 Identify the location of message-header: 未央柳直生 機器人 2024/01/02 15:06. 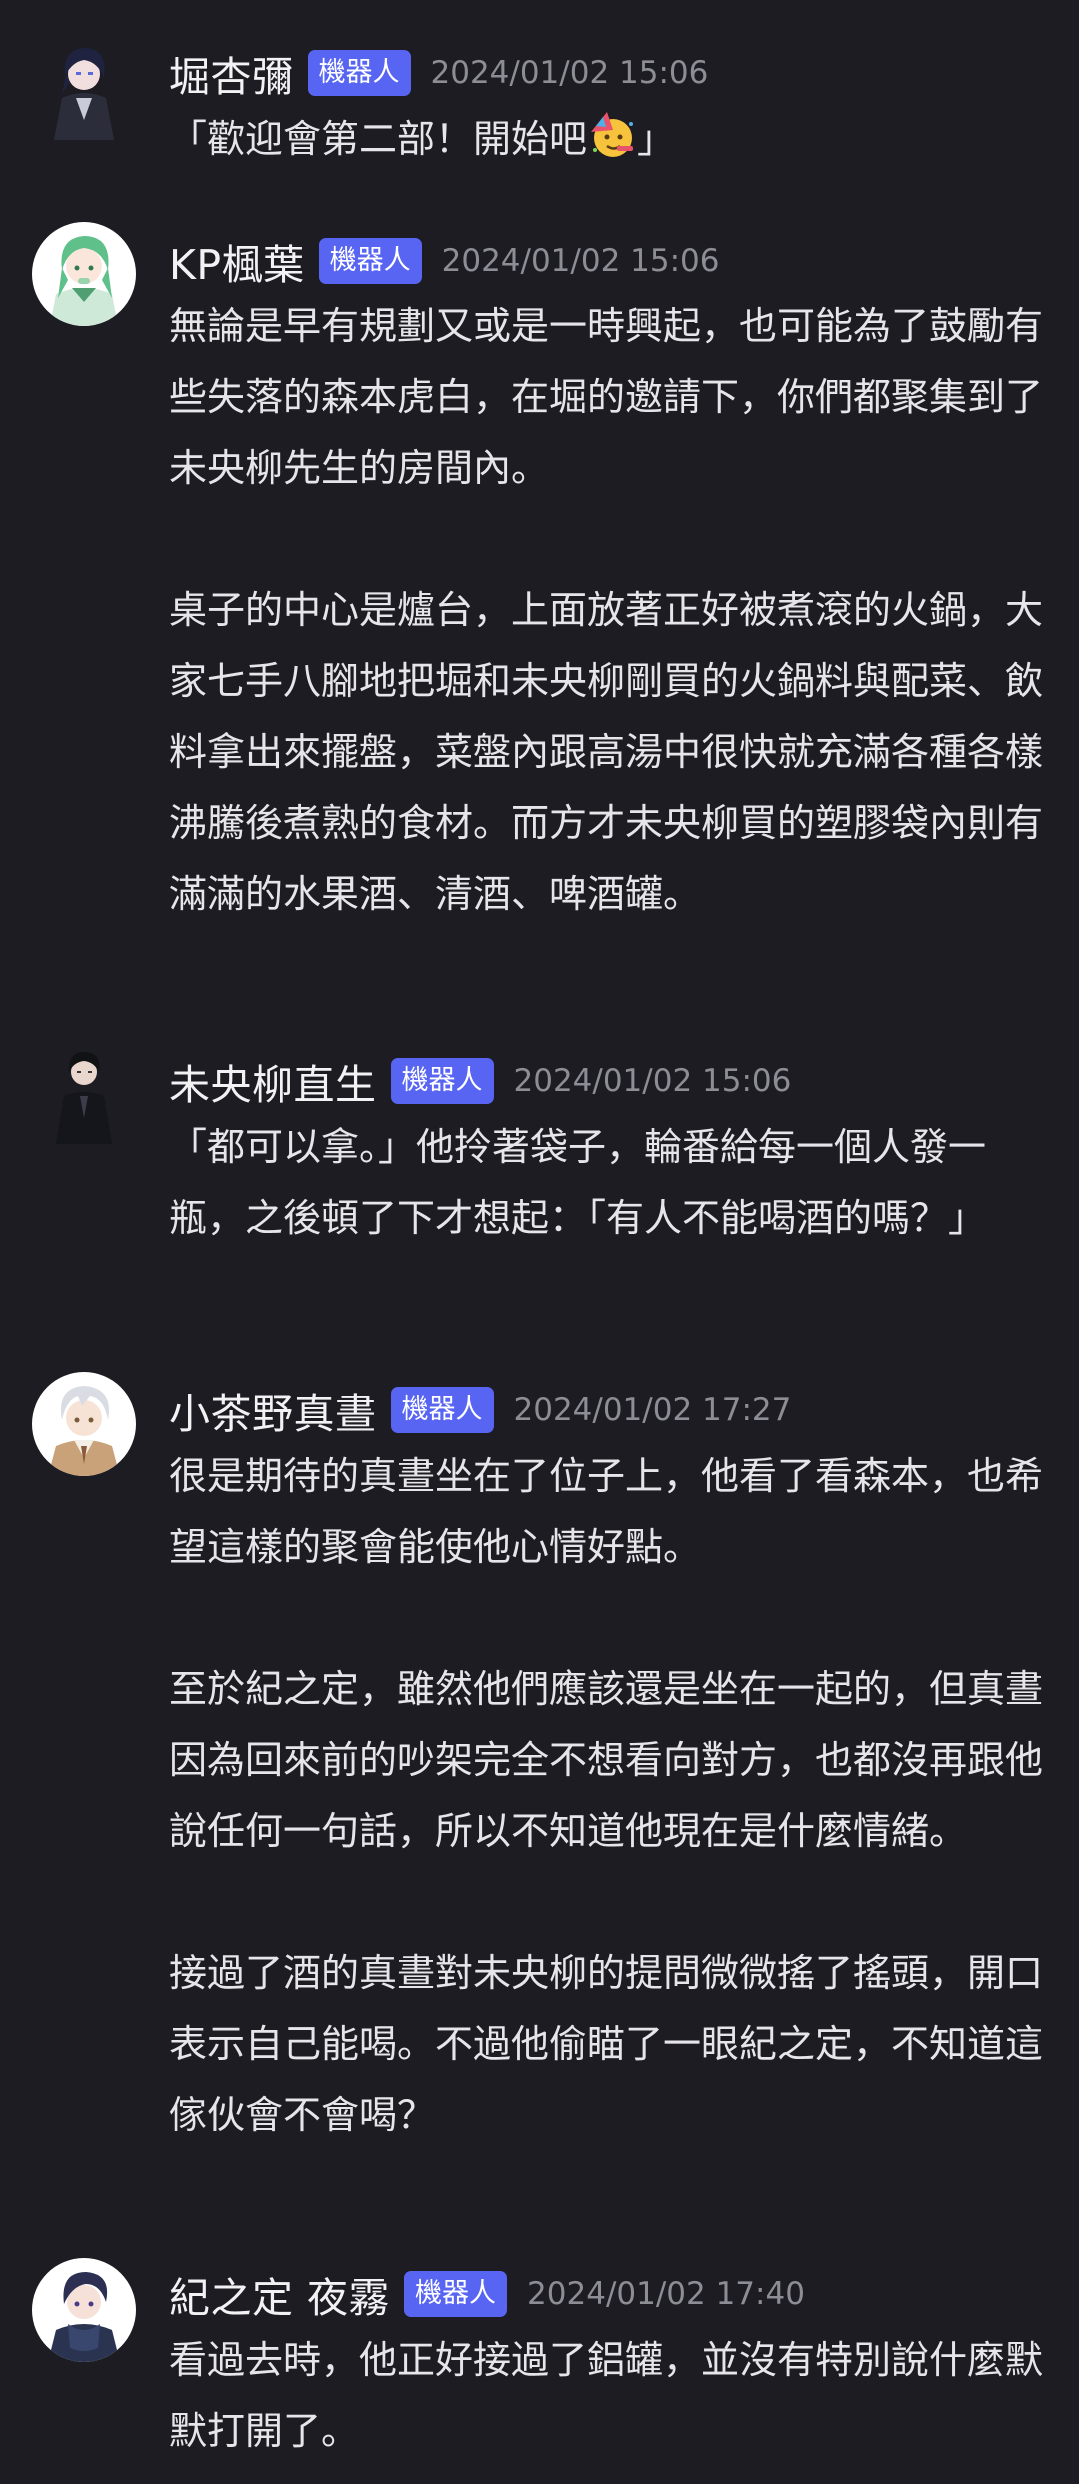
(480, 1081).